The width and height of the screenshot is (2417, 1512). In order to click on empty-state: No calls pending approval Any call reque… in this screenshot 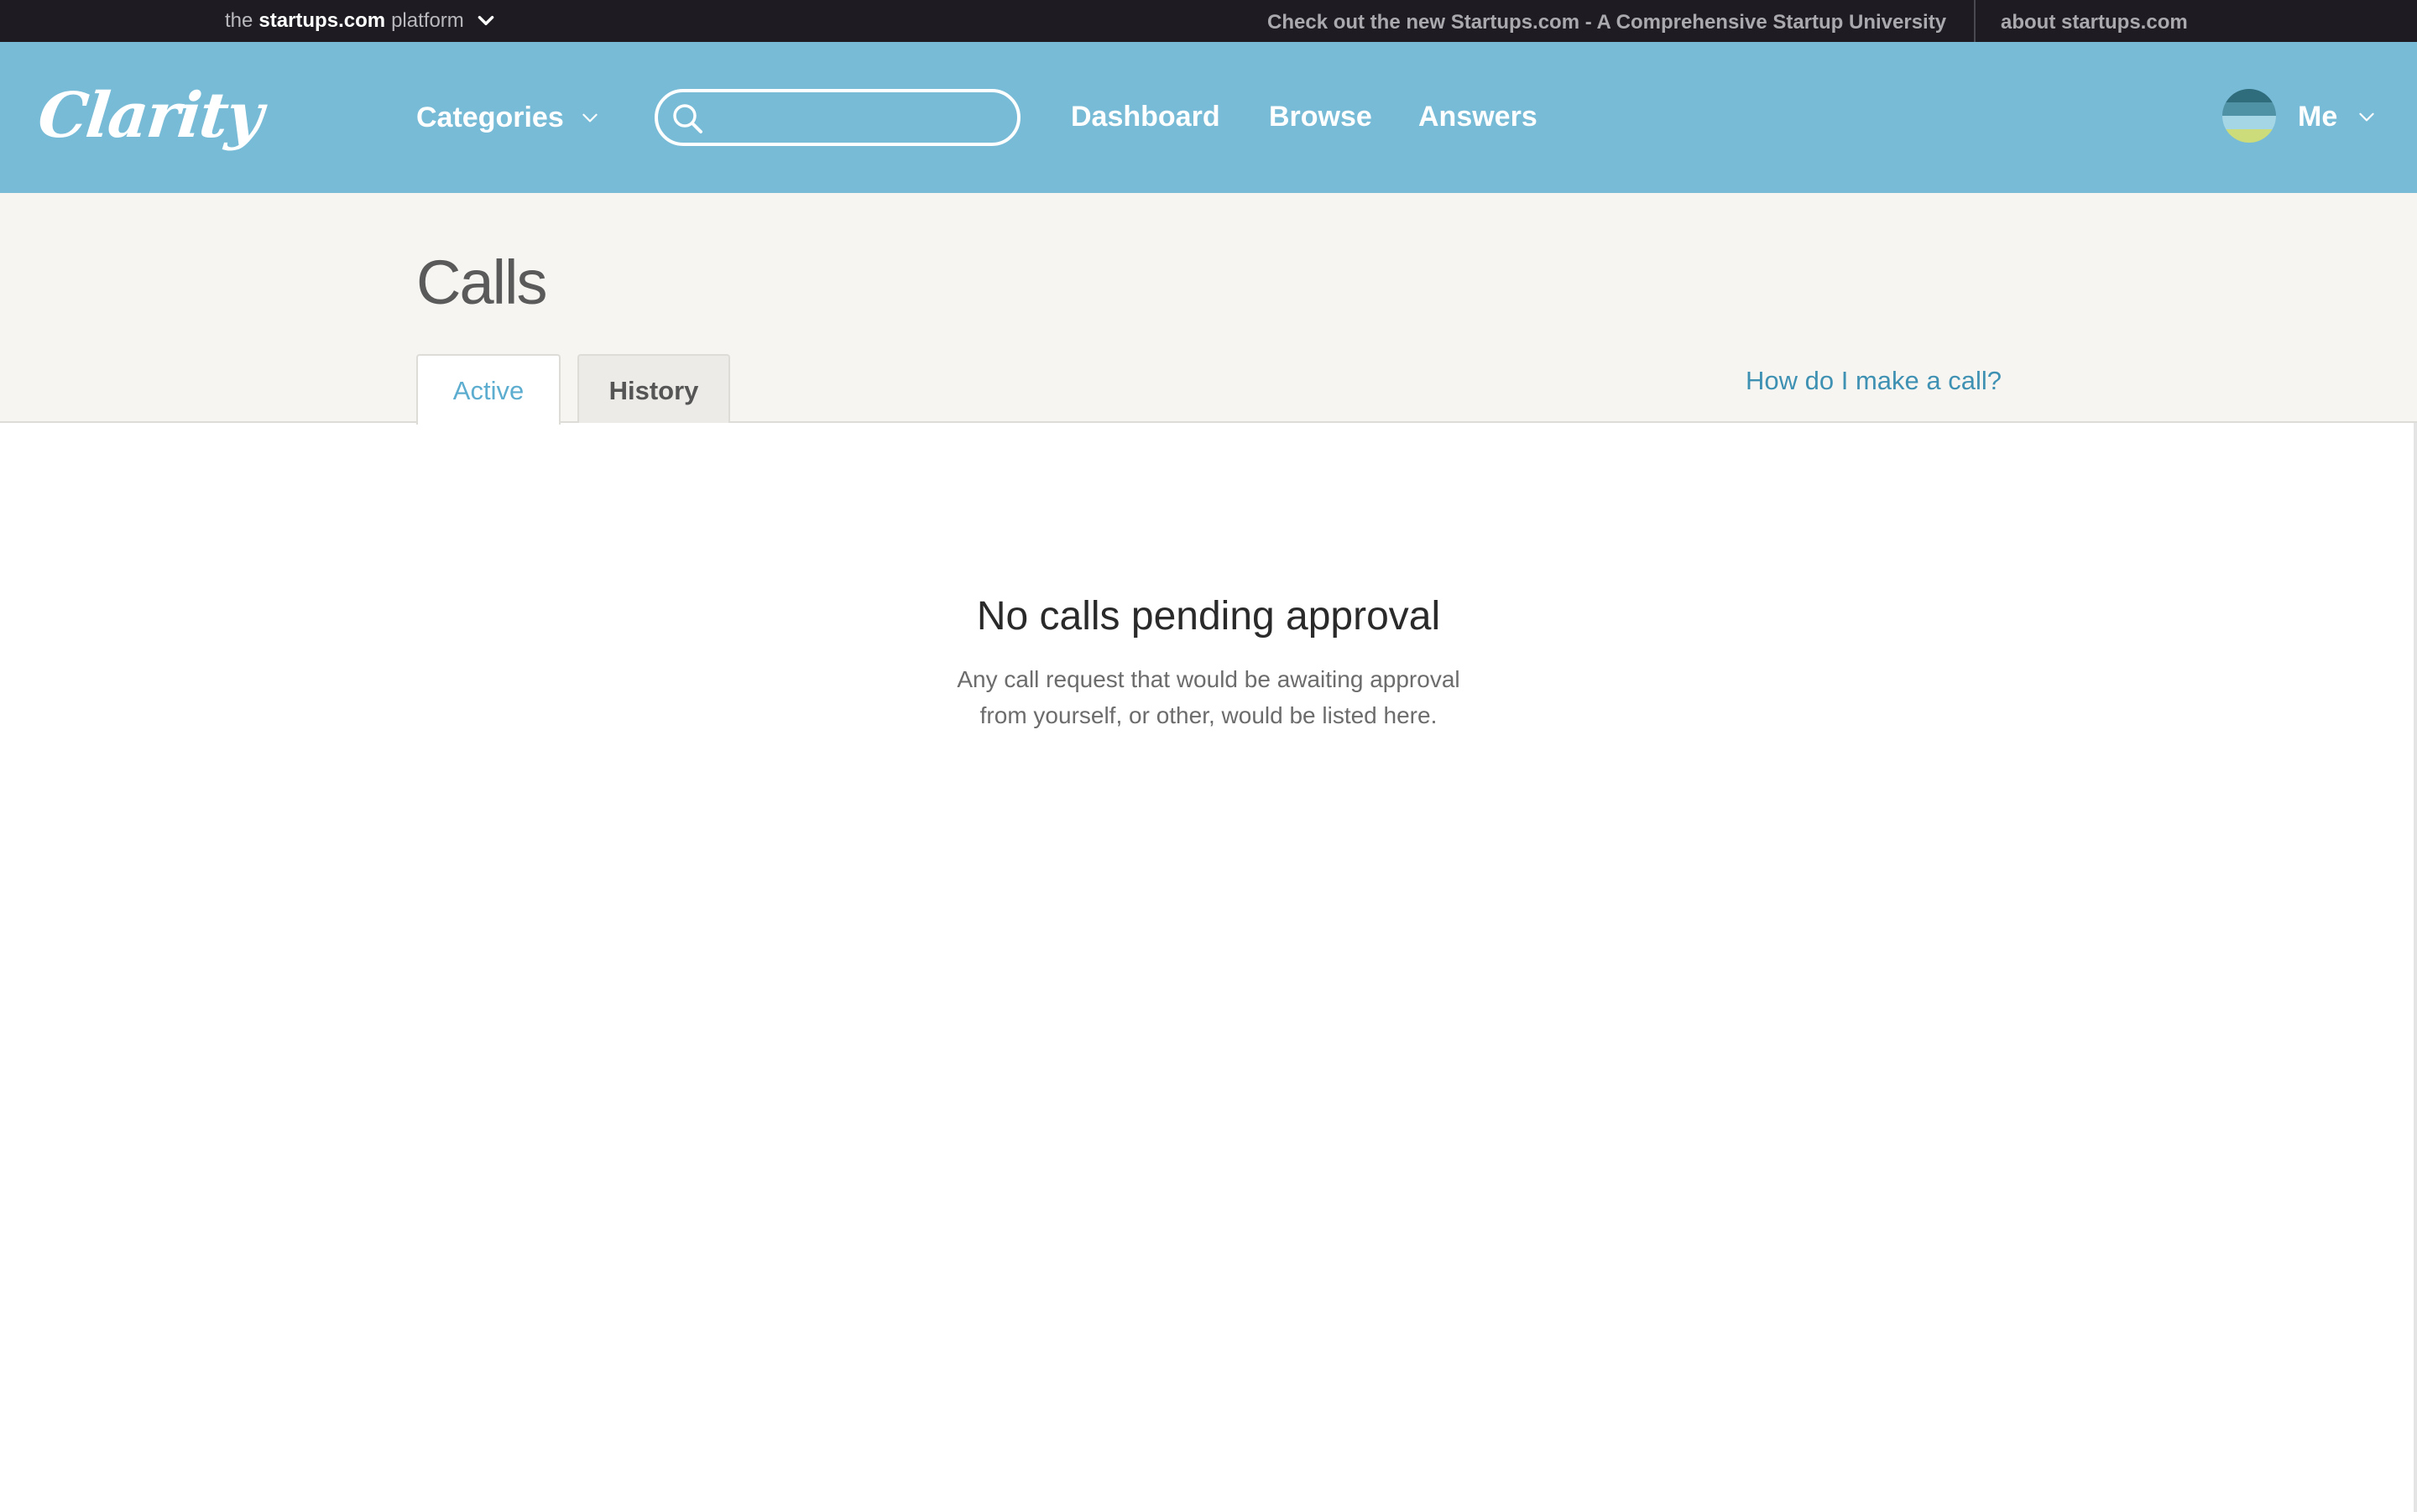, I will do `click(1208, 660)`.